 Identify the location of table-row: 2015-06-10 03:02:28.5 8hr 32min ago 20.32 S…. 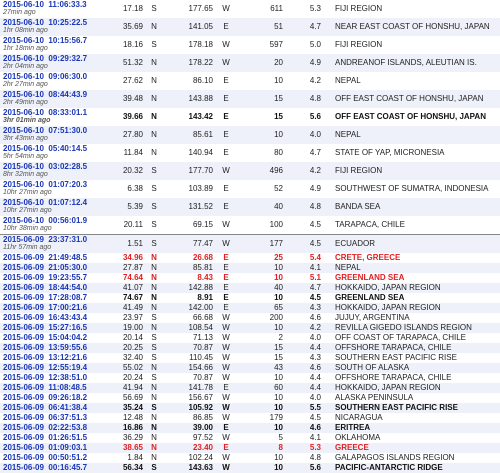
(250, 171).